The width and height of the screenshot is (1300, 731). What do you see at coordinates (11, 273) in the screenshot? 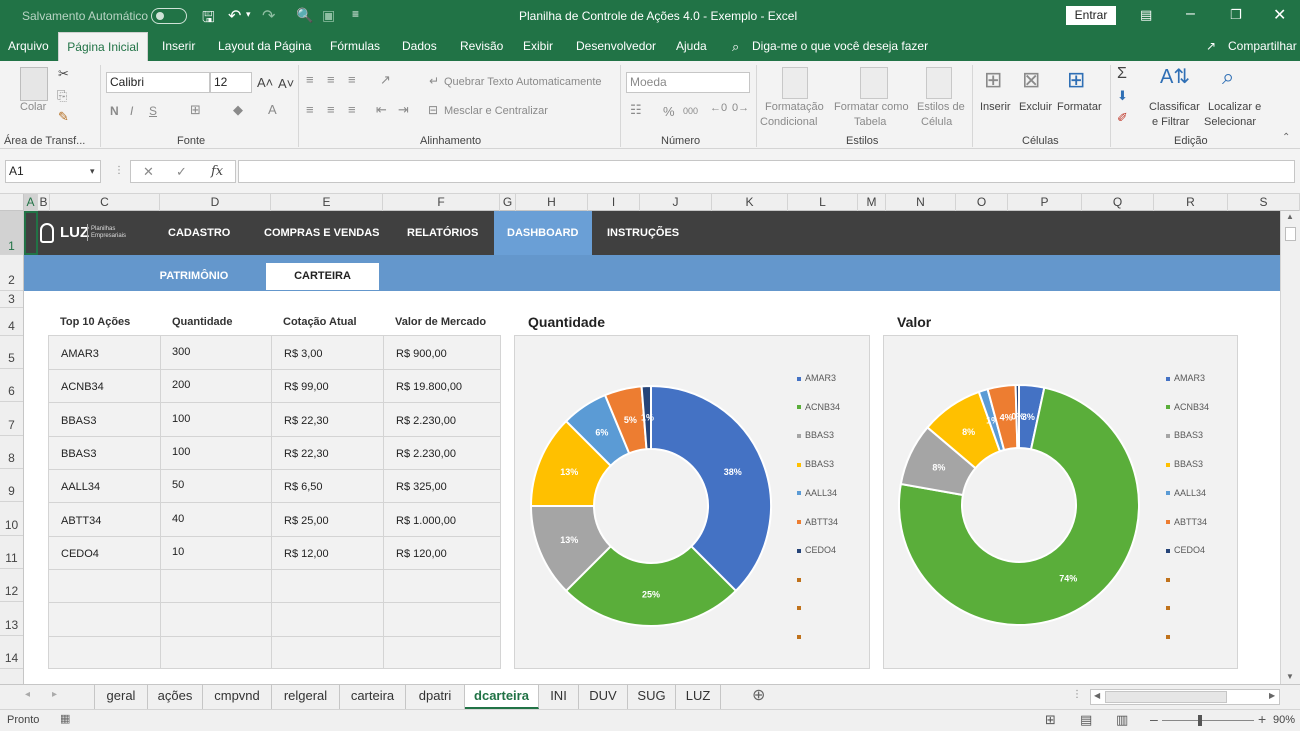
I see `row-header: 2` at bounding box center [11, 273].